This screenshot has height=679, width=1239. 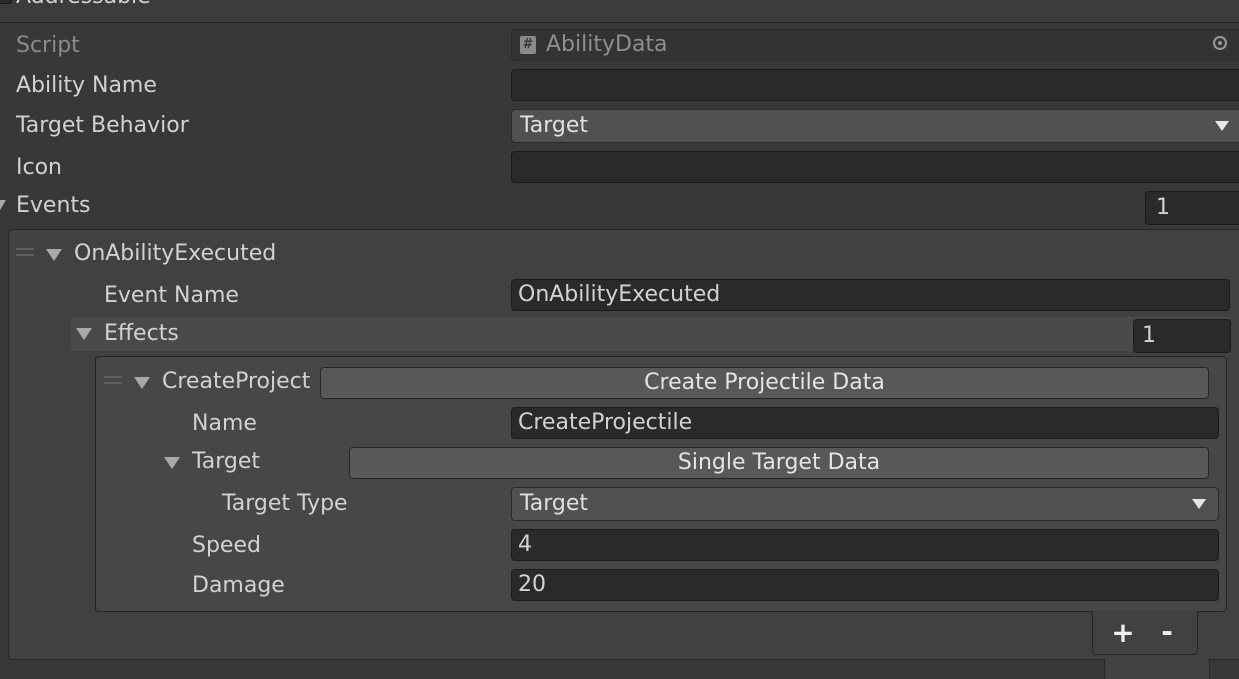 What do you see at coordinates (39, 167) in the screenshot?
I see `icon-label: Icon` at bounding box center [39, 167].